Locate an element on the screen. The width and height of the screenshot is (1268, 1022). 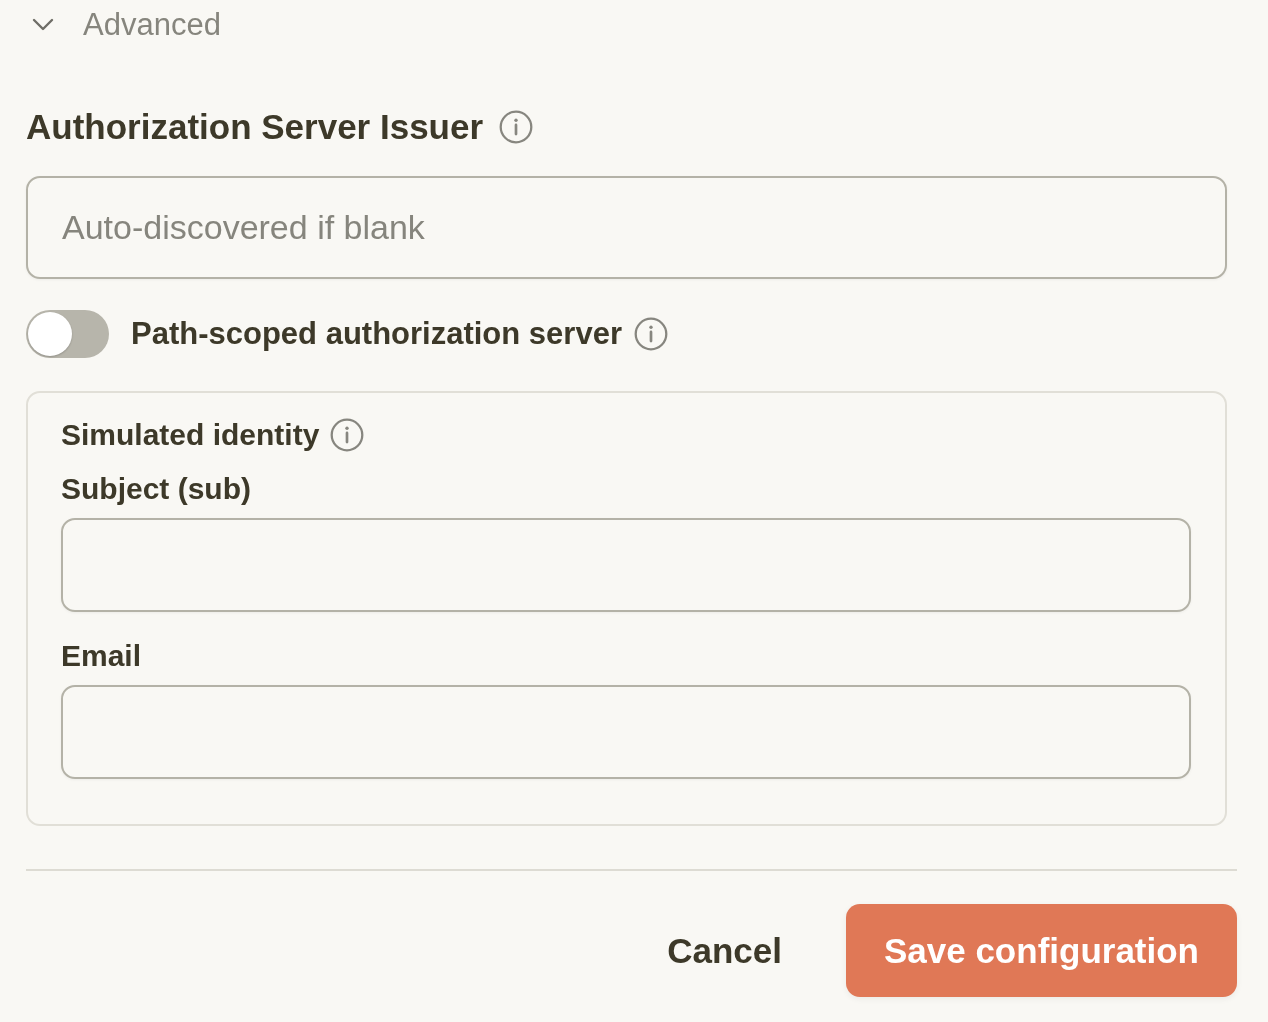
cancel-button: Cancel is located at coordinates (724, 950).